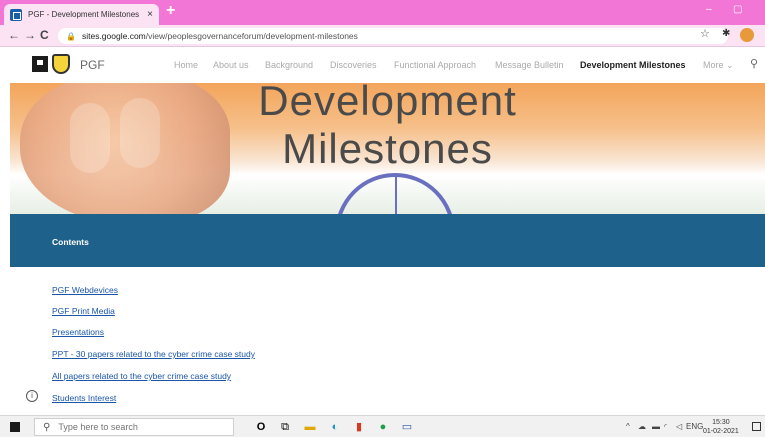 Image resolution: width=765 pixels, height=437 pixels. I want to click on link-pgf-print-media: PGF Print Media, so click(83, 311).